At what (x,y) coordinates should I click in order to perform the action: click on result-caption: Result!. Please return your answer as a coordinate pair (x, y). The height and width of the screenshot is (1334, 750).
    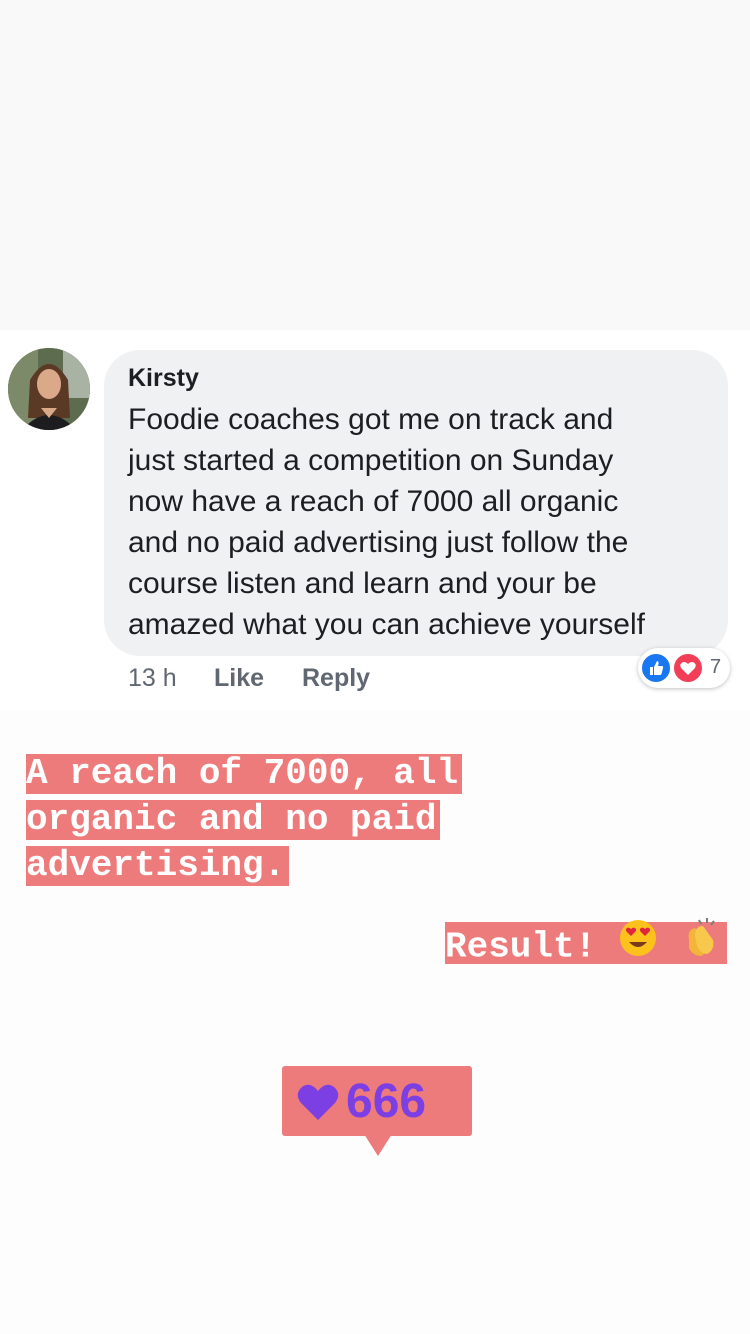
    Looking at the image, I should click on (586, 943).